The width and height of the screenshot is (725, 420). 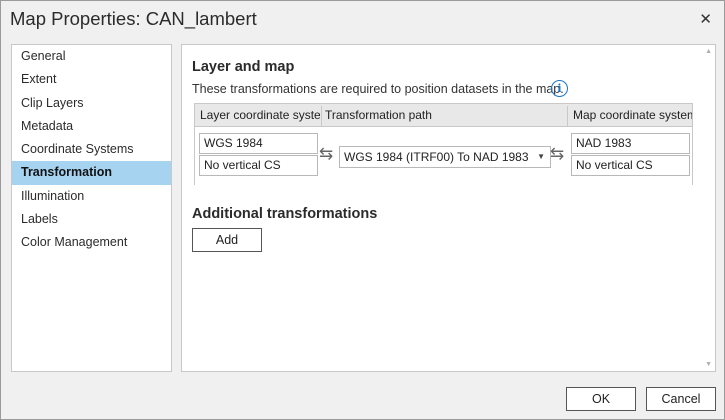 What do you see at coordinates (91, 149) in the screenshot?
I see `sidebar-item-coordinate-systems: Coordinate Systems` at bounding box center [91, 149].